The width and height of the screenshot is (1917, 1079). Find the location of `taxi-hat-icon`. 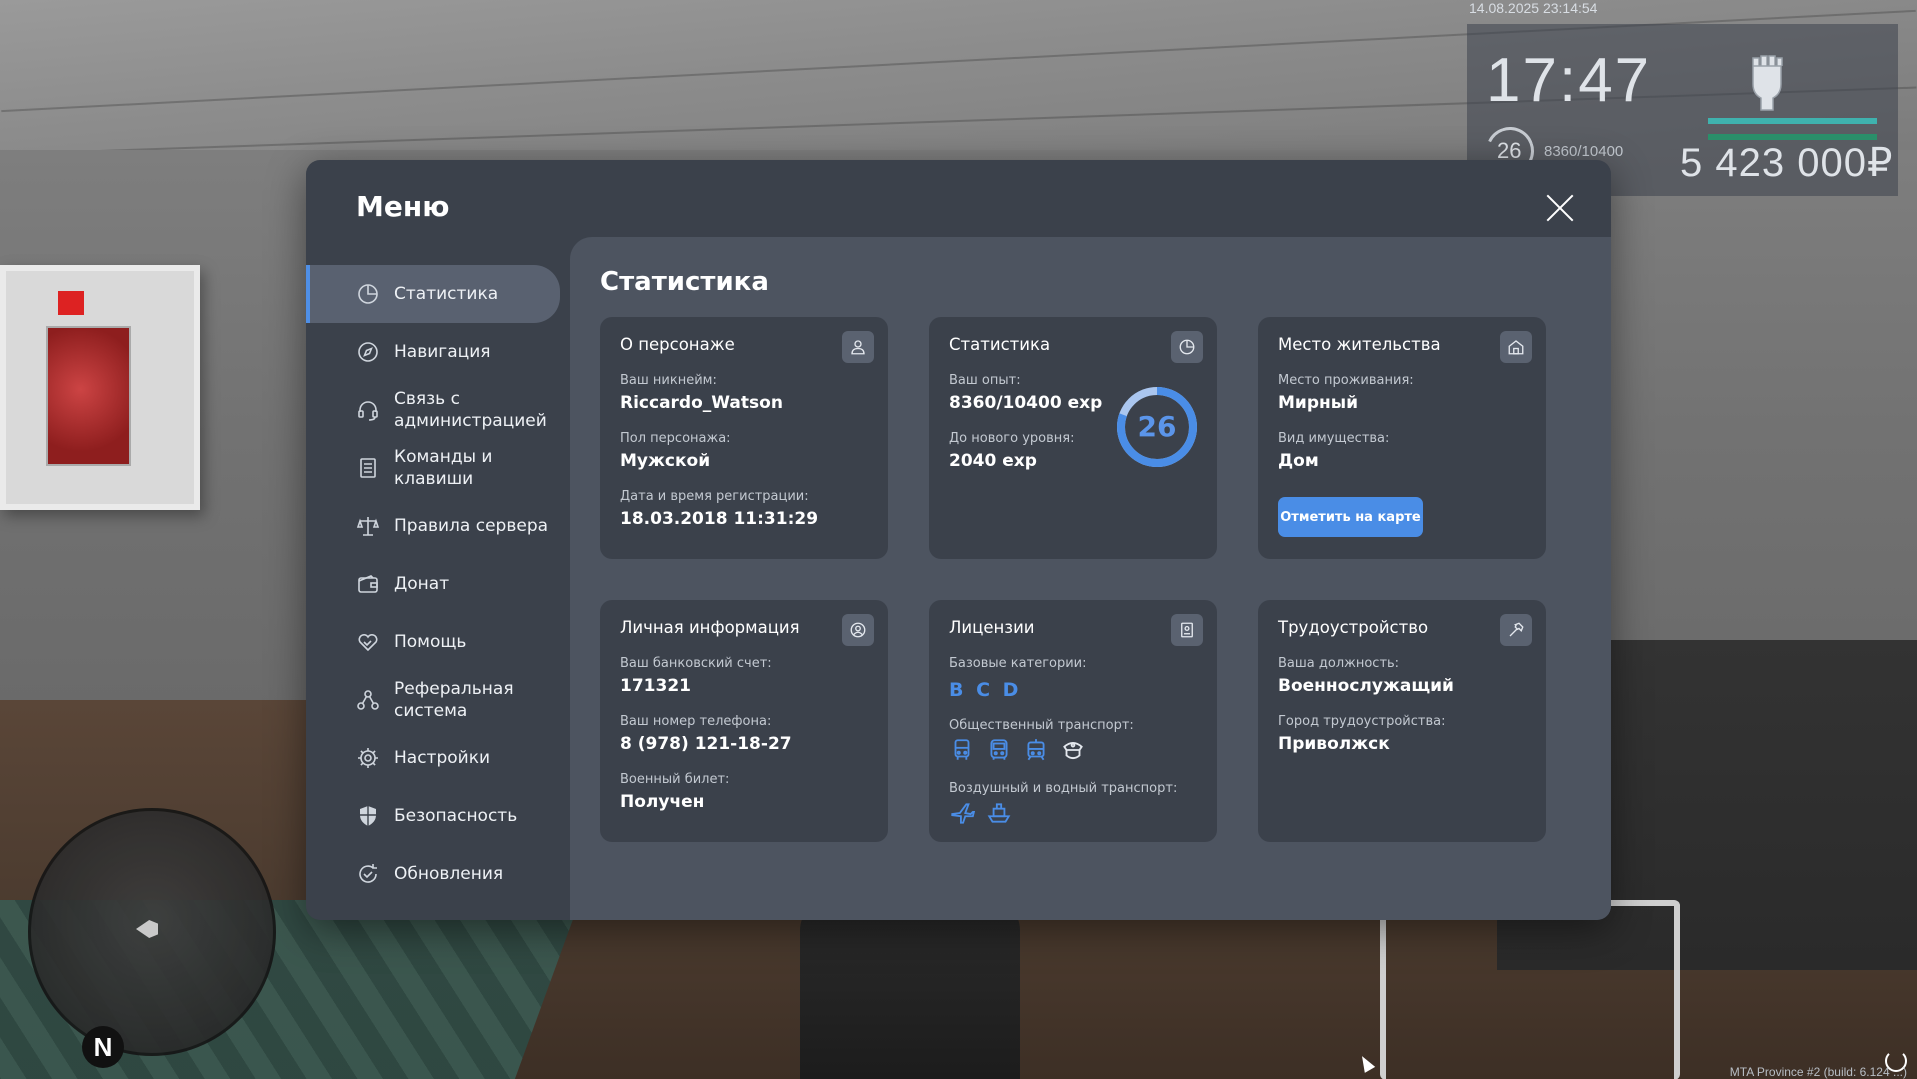

taxi-hat-icon is located at coordinates (1073, 751).